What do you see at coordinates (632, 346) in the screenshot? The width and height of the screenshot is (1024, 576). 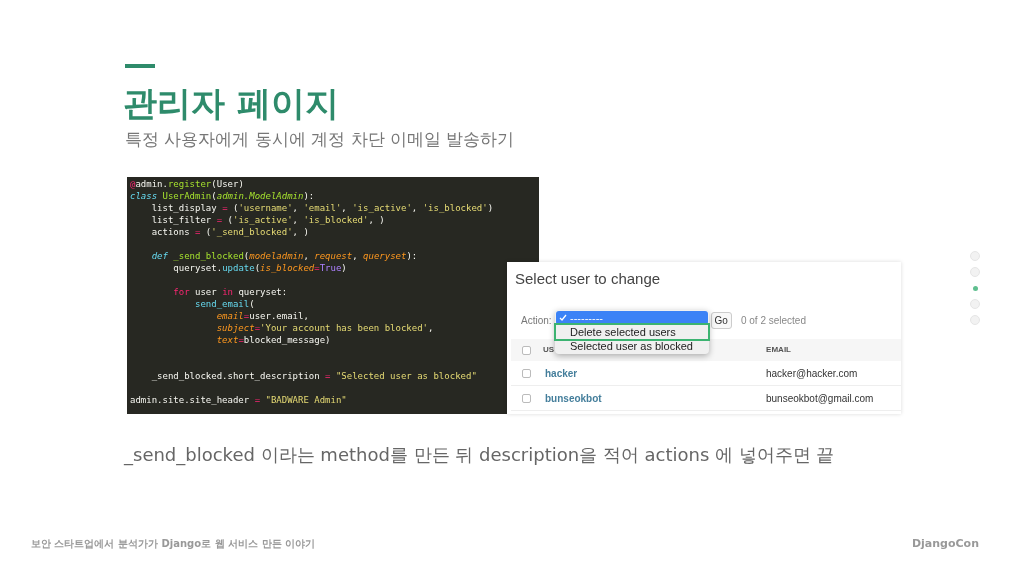 I see `dropdown-option: Selected user as blocked` at bounding box center [632, 346].